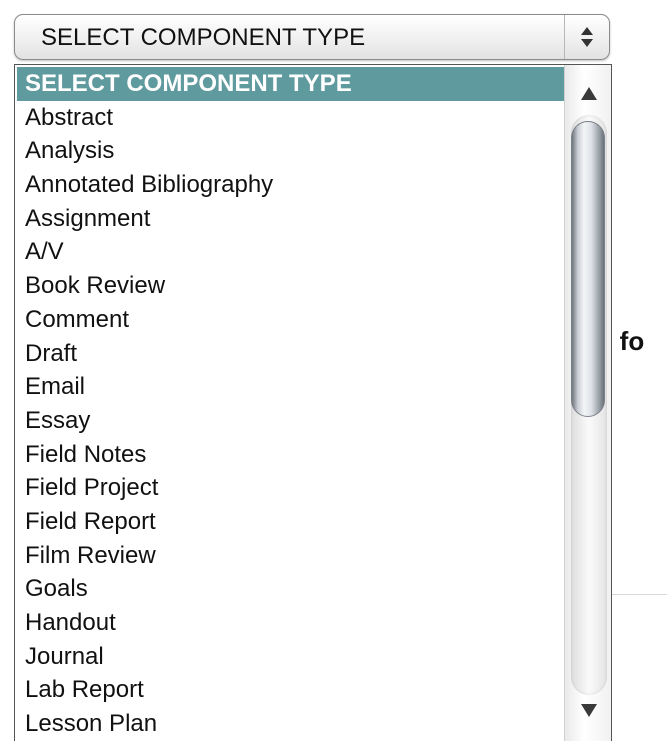 The width and height of the screenshot is (667, 741). I want to click on background-divider, so click(638, 594).